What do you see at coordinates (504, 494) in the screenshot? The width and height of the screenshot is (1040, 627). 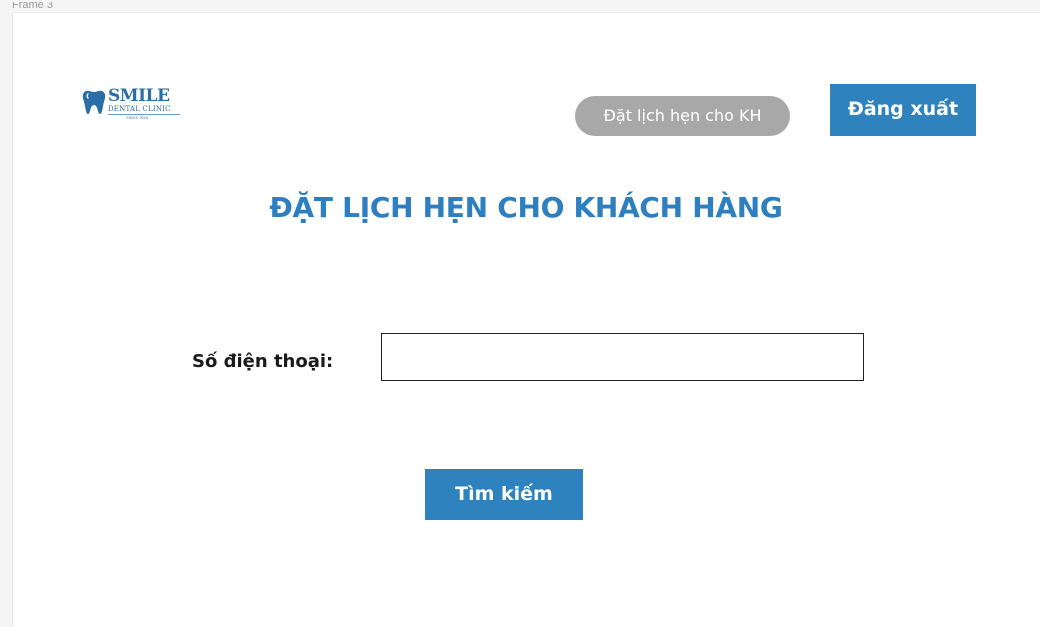 I see `search-button: Tìm kiếm` at bounding box center [504, 494].